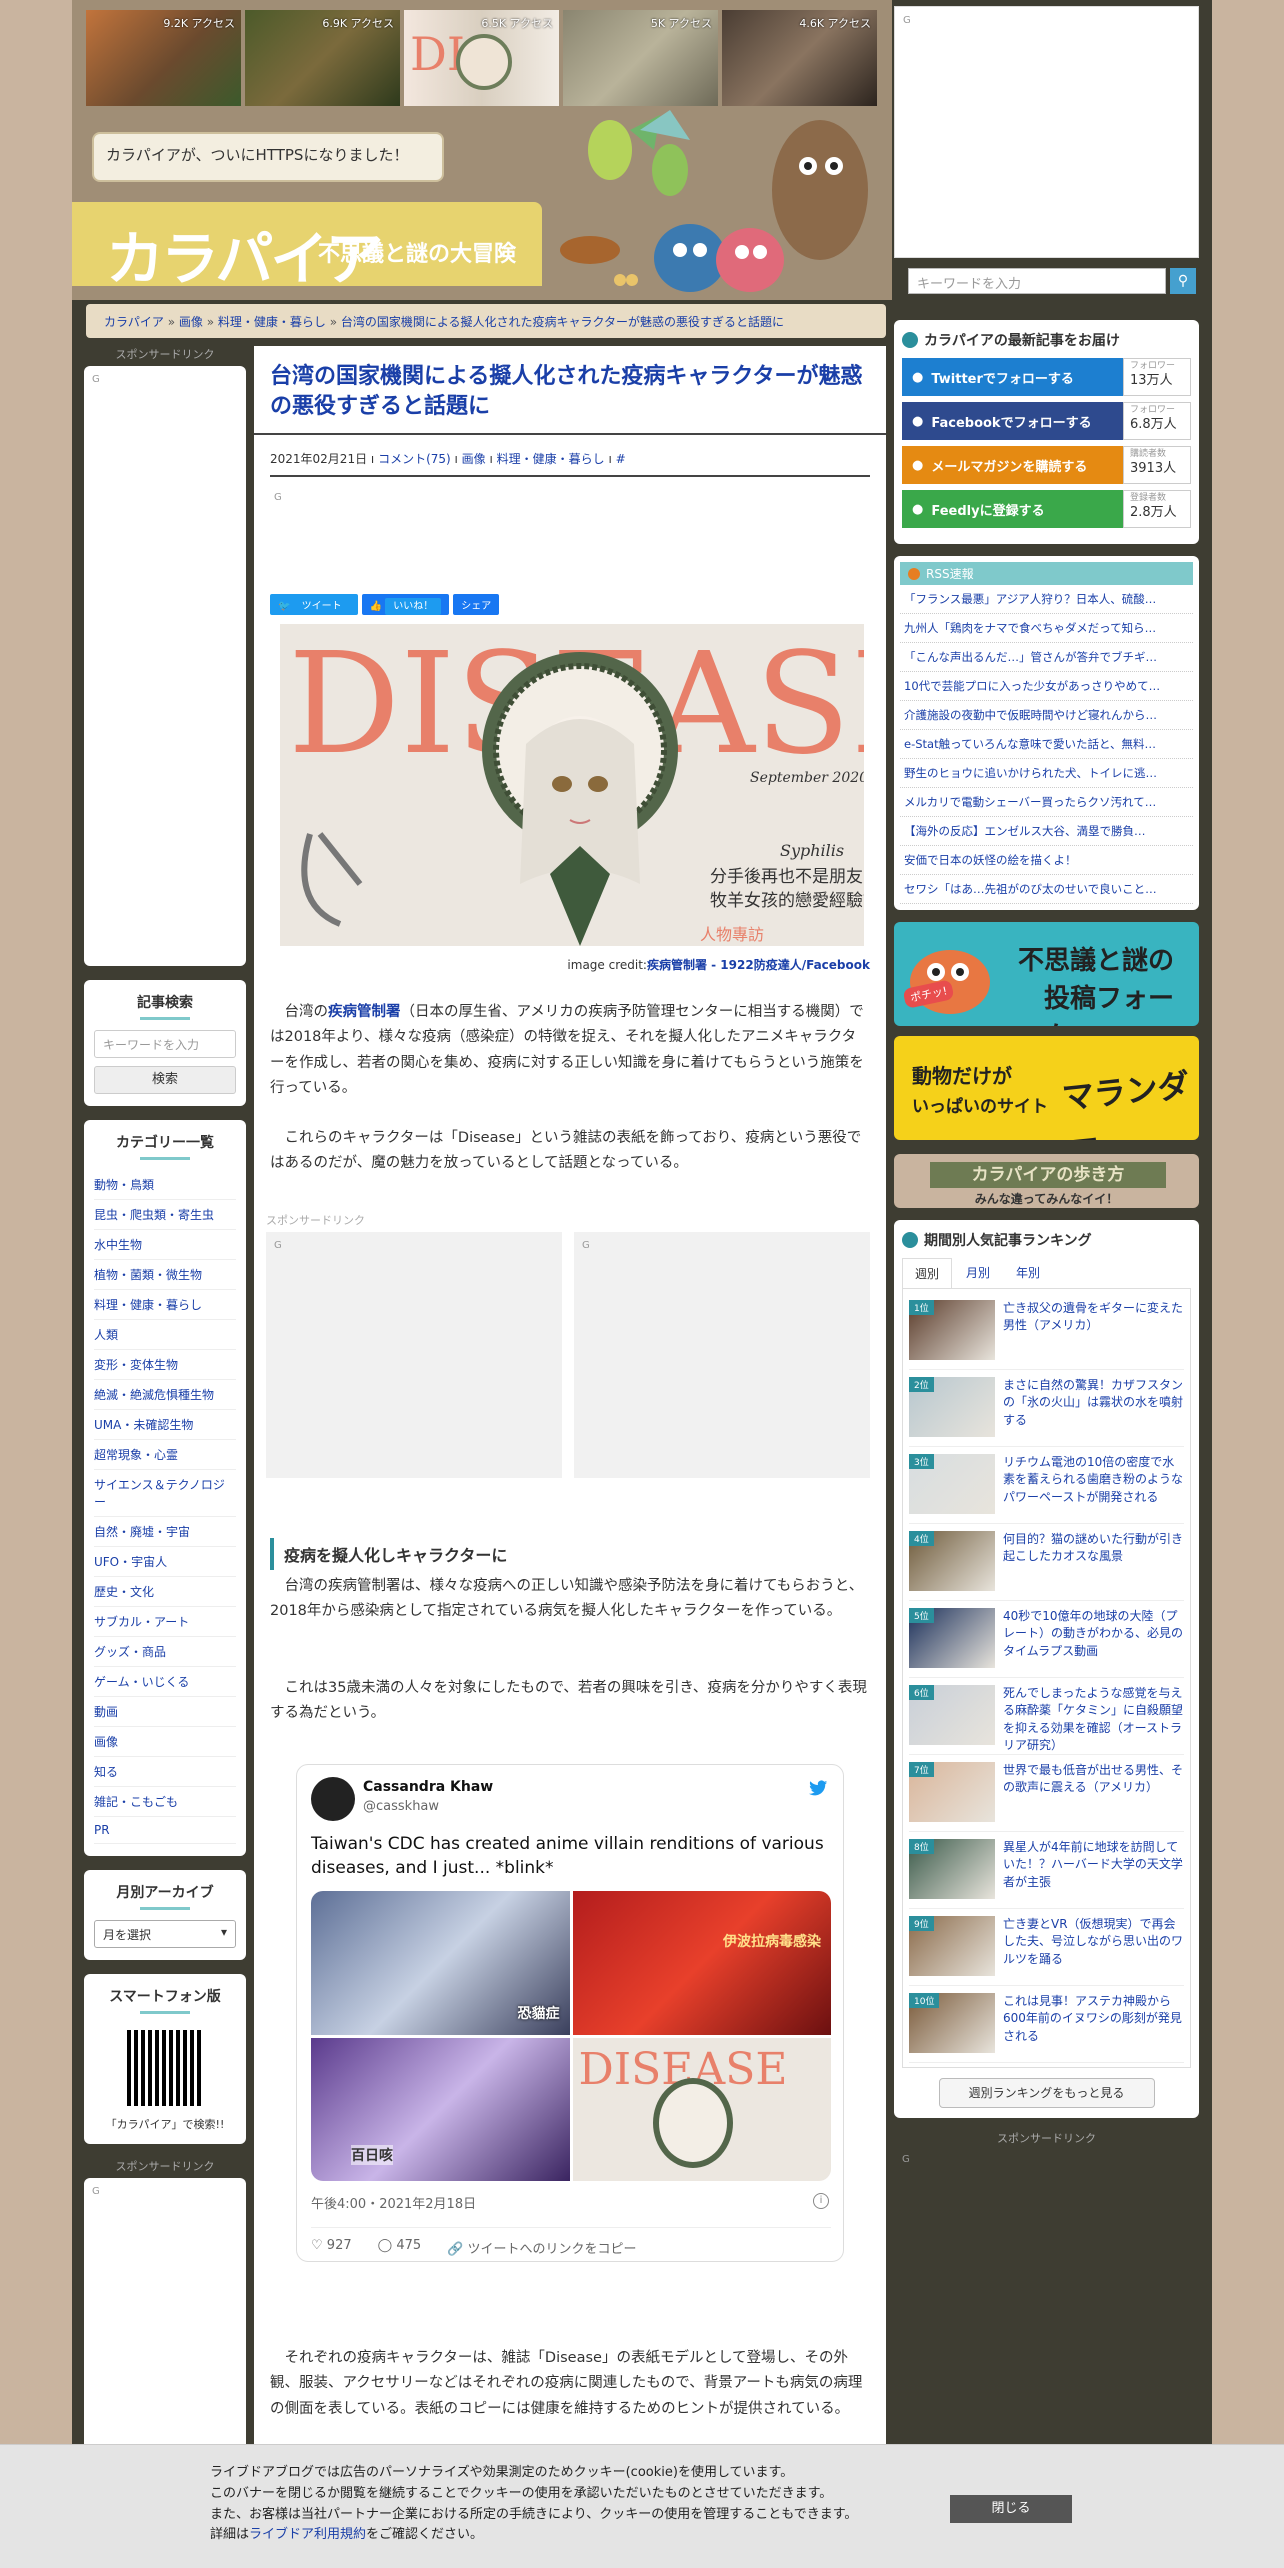 This screenshot has height=2568, width=1284. What do you see at coordinates (165, 1080) in the screenshot?
I see `sidebar-search-button: 検索` at bounding box center [165, 1080].